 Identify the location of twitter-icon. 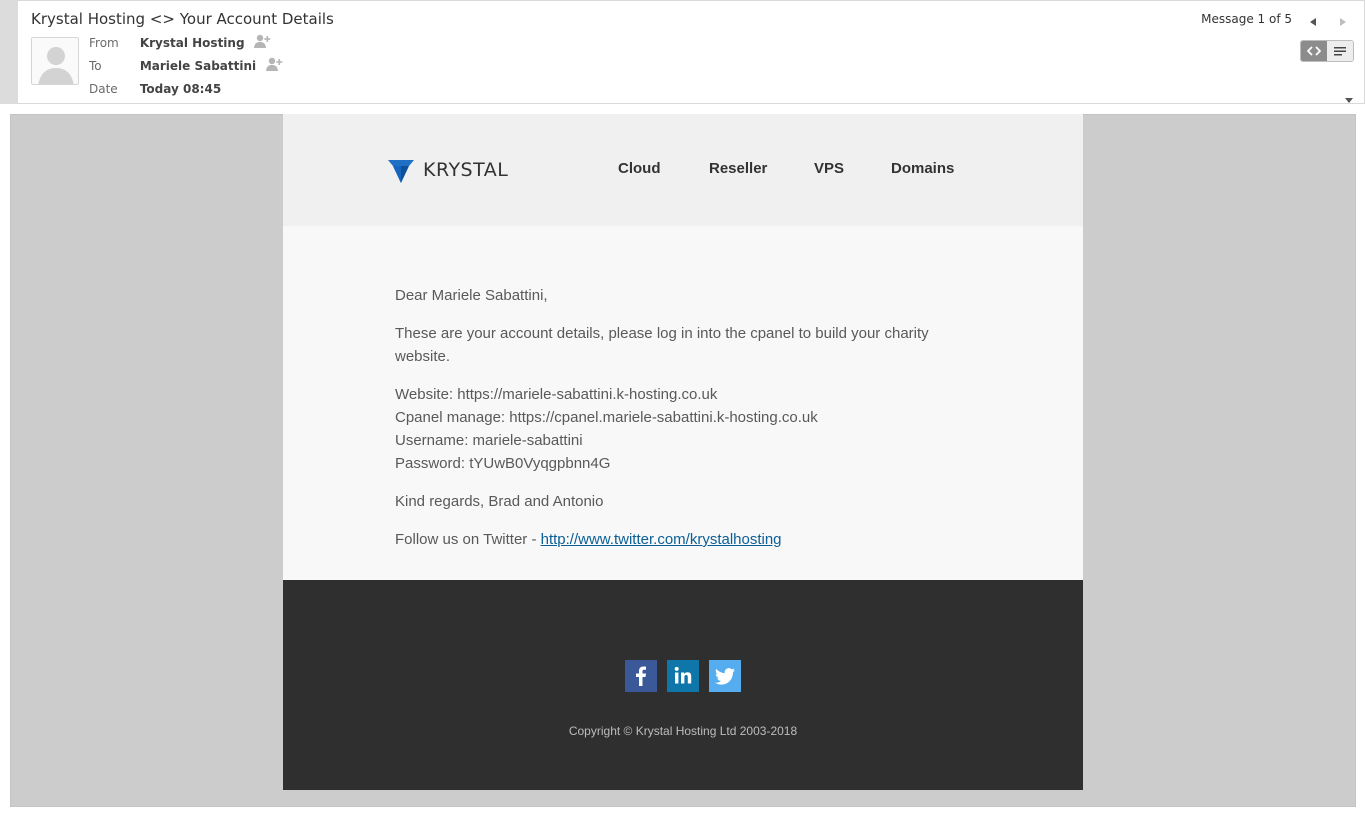
(725, 676).